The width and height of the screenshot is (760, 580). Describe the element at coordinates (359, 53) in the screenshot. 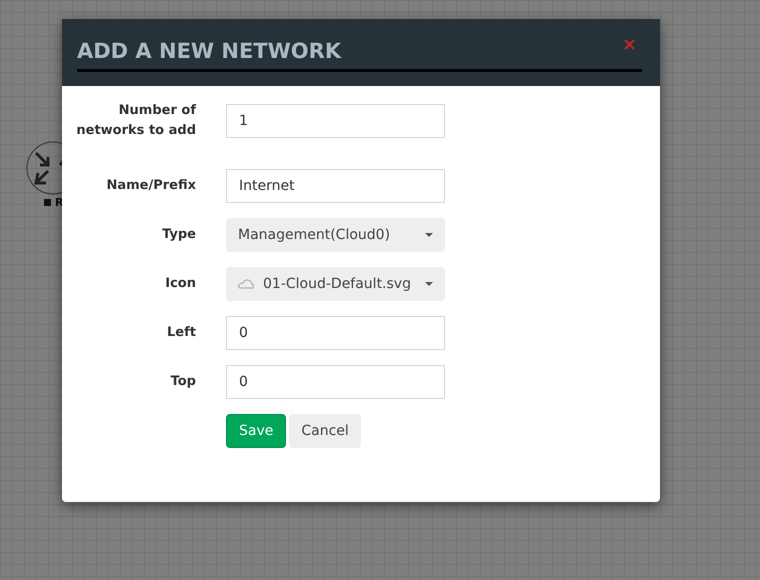

I see `dialog-title: ADD A NEW NETWORK` at that location.